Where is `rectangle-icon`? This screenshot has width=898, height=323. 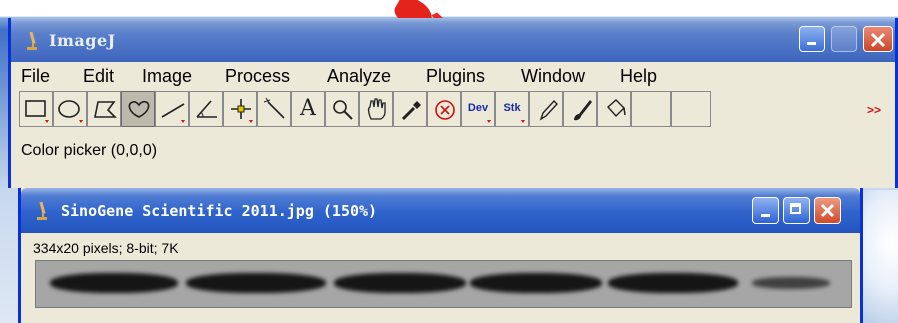
rectangle-icon is located at coordinates (37, 111).